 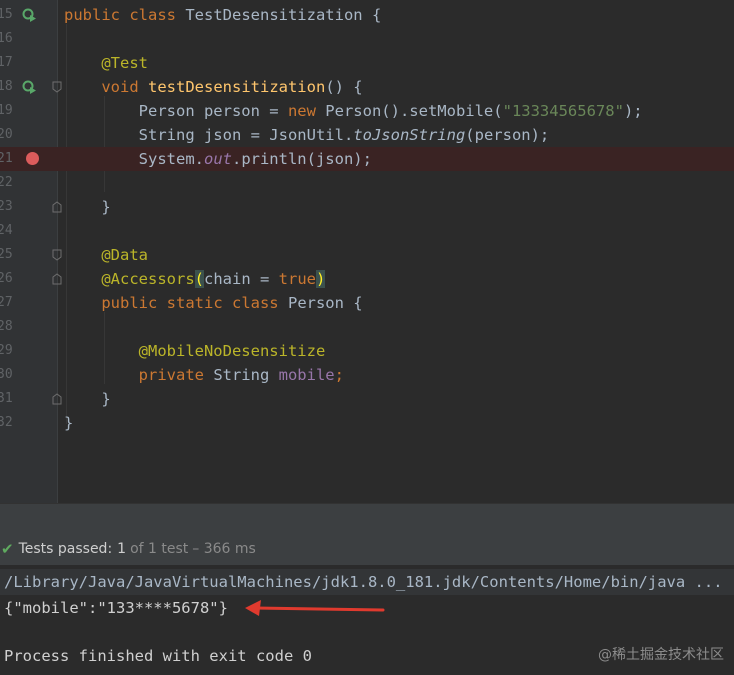 I want to click on breakpoint-icon, so click(x=32, y=158).